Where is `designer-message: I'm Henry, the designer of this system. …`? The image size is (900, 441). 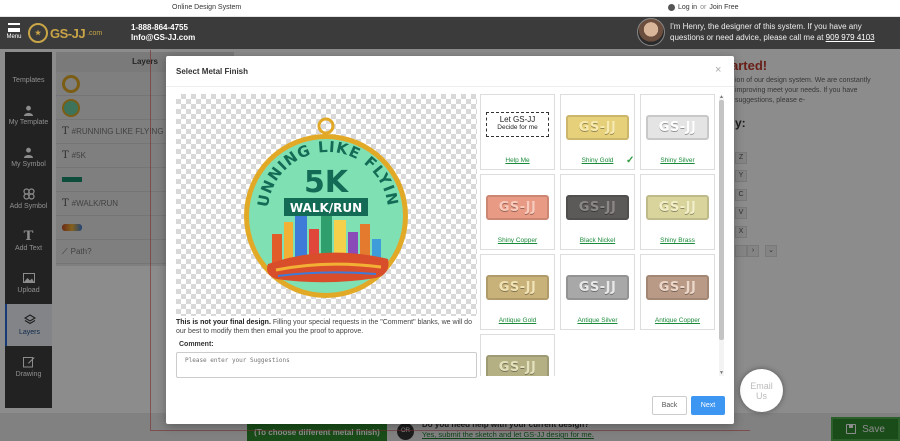
designer-message: I'm Henry, the designer of this system. … is located at coordinates (784, 32).